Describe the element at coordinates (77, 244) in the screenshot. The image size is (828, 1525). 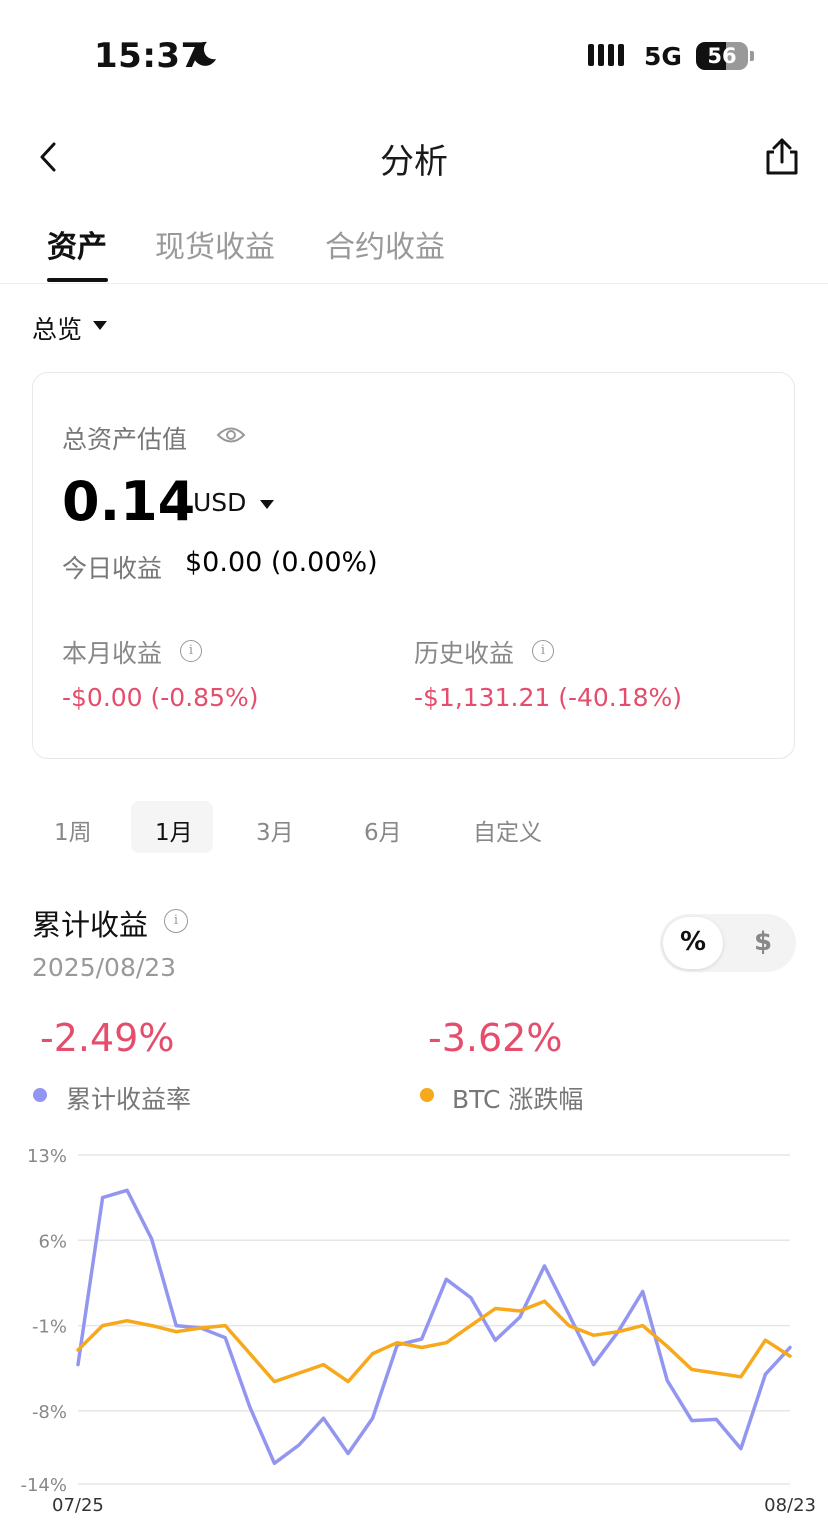
I see `tab-assets: 资产` at that location.